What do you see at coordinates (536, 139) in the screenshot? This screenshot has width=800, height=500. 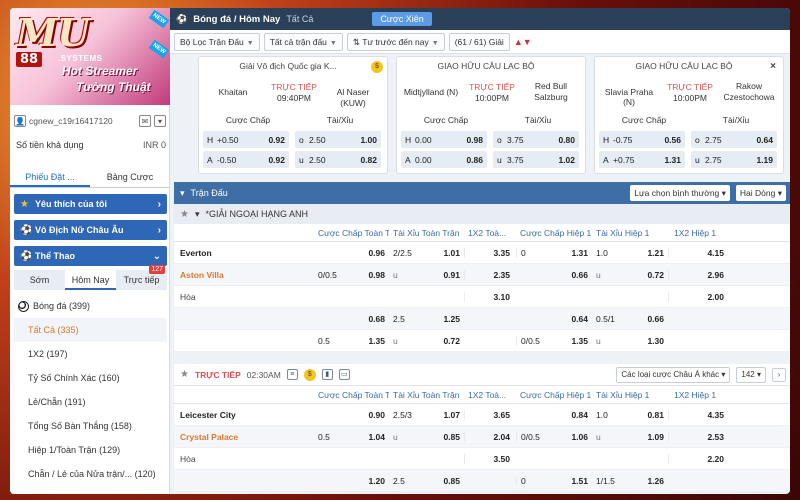 I see `odds-cell: o 3.75 0.80` at bounding box center [536, 139].